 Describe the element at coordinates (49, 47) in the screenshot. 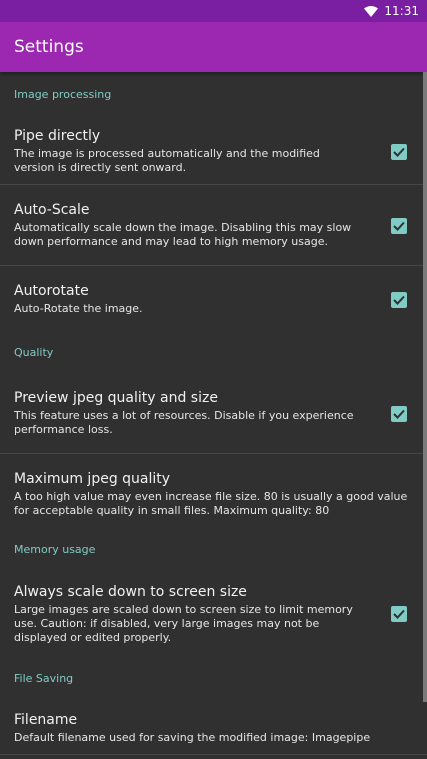

I see `page-title: Settings` at that location.